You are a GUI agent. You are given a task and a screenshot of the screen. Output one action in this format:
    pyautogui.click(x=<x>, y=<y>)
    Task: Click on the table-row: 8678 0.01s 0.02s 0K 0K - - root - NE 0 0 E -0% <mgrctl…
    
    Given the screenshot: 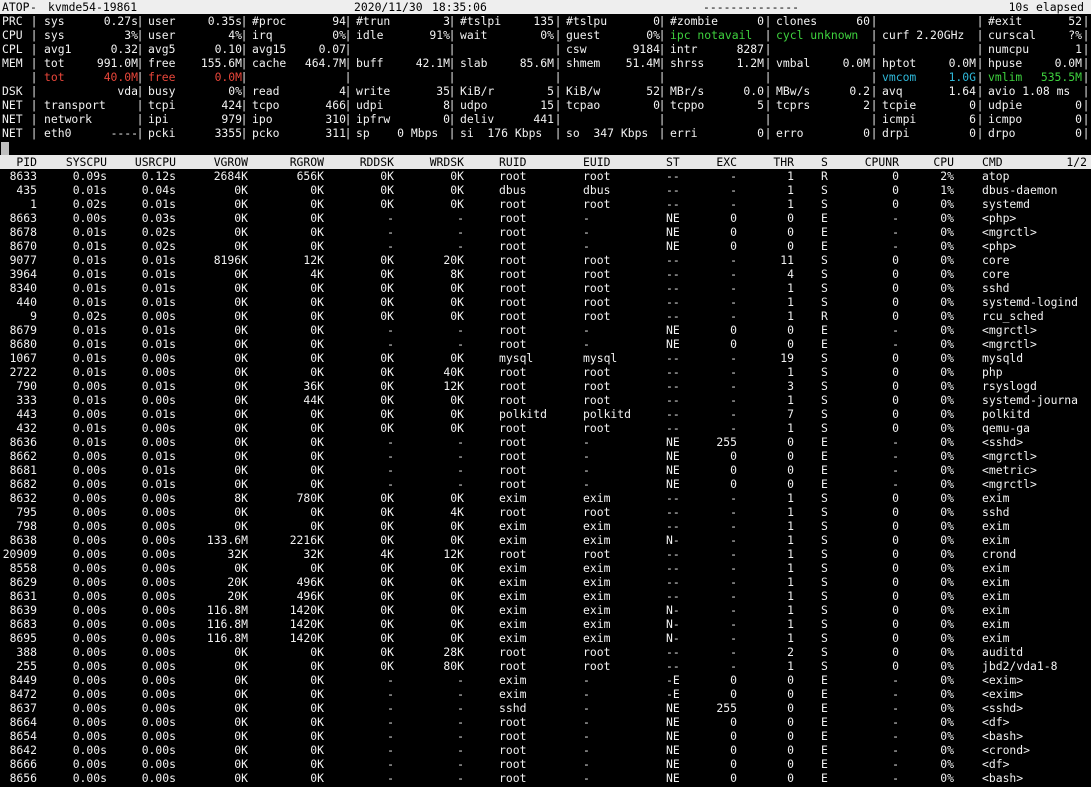 What is the action you would take?
    pyautogui.click(x=545, y=232)
    